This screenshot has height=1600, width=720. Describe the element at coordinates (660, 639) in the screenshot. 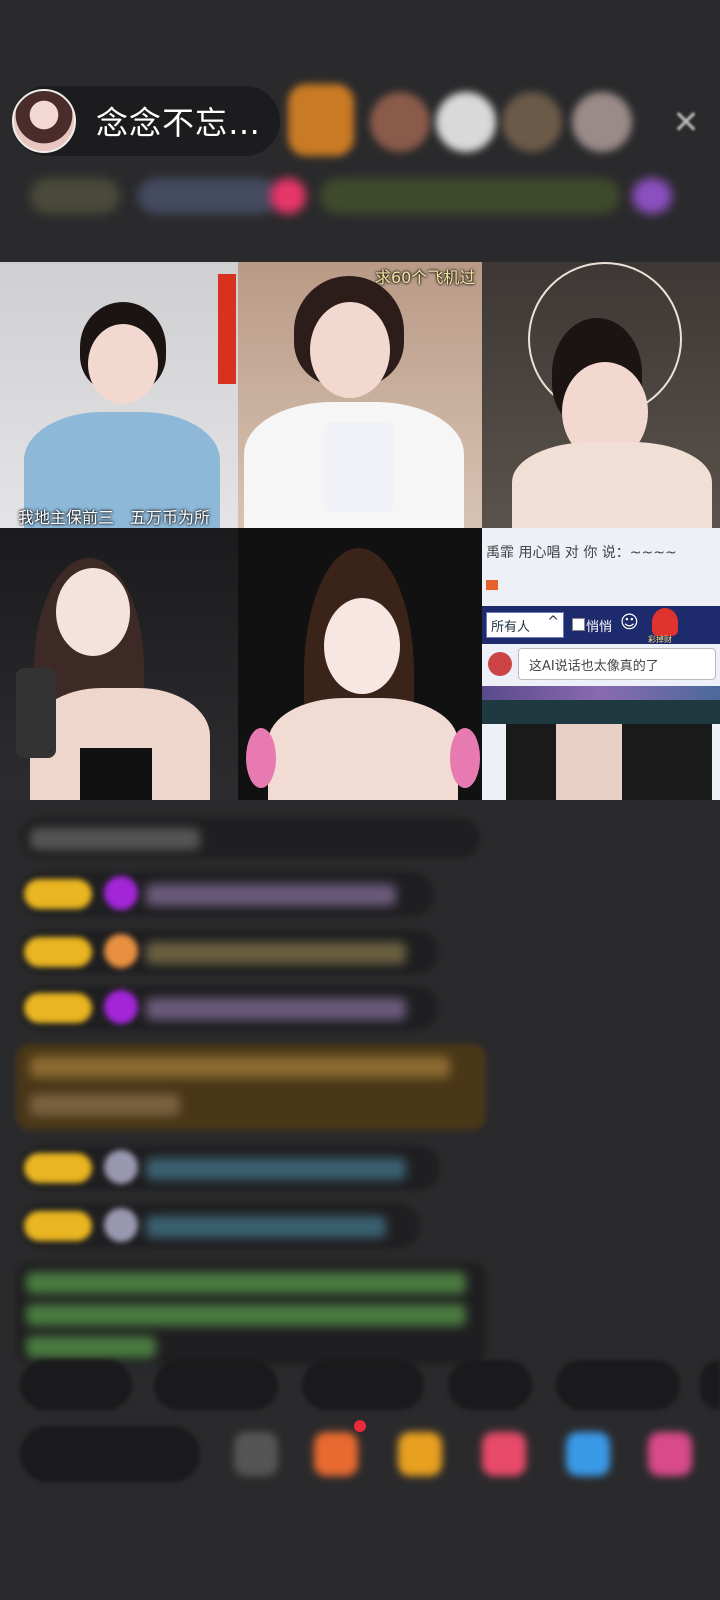

I see `gift-label: 彩掉财` at that location.